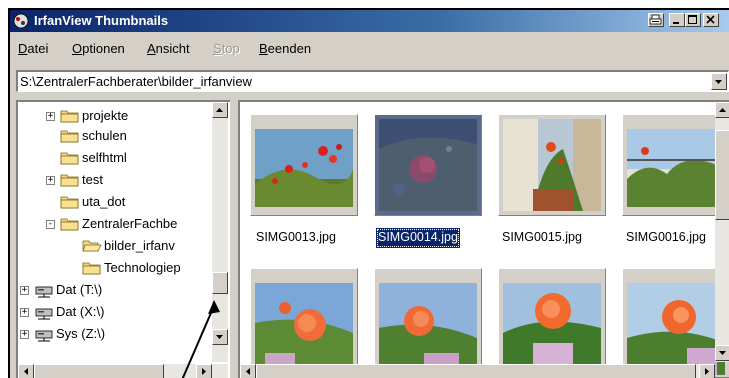 The image size is (729, 378). Describe the element at coordinates (722, 232) in the screenshot. I see `thumbnail-vertical-scrollbar` at that location.